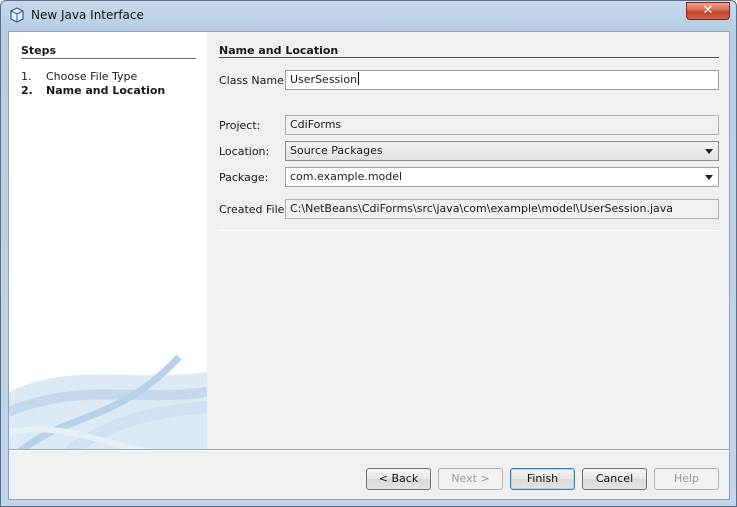 The width and height of the screenshot is (737, 507). What do you see at coordinates (502, 177) in the screenshot?
I see `package-combobox: com.example.model` at bounding box center [502, 177].